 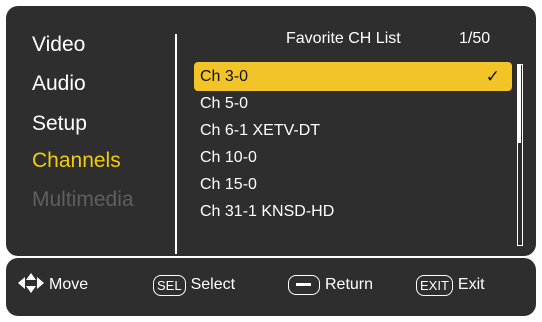 I want to click on page-counter: 1/50, so click(x=475, y=38).